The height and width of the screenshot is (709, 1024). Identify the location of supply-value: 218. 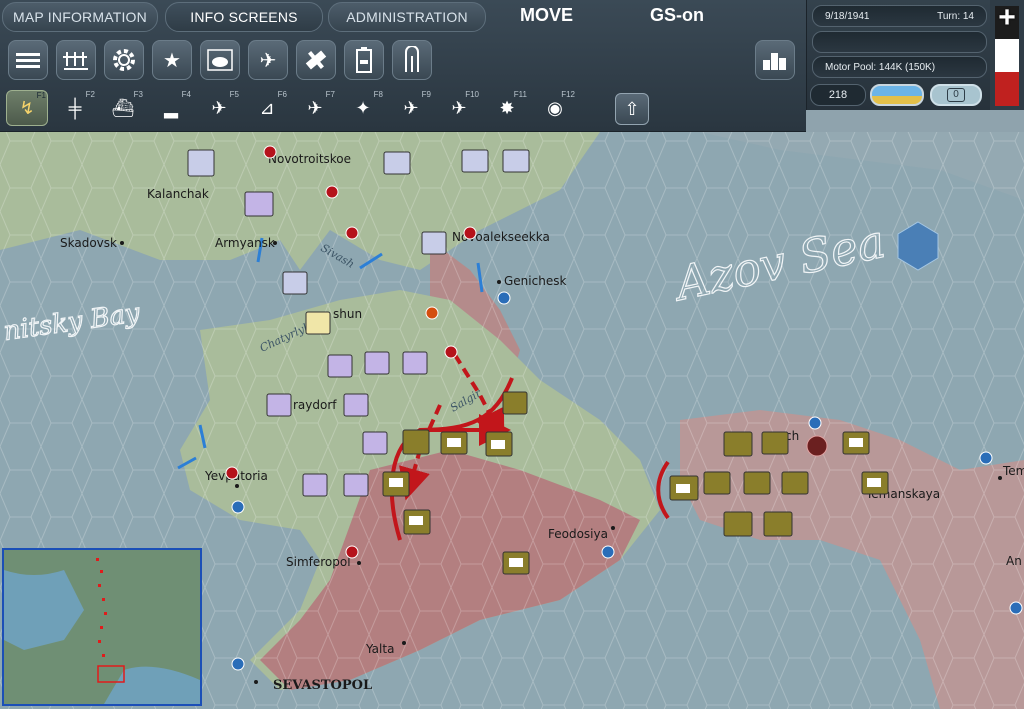
(838, 95).